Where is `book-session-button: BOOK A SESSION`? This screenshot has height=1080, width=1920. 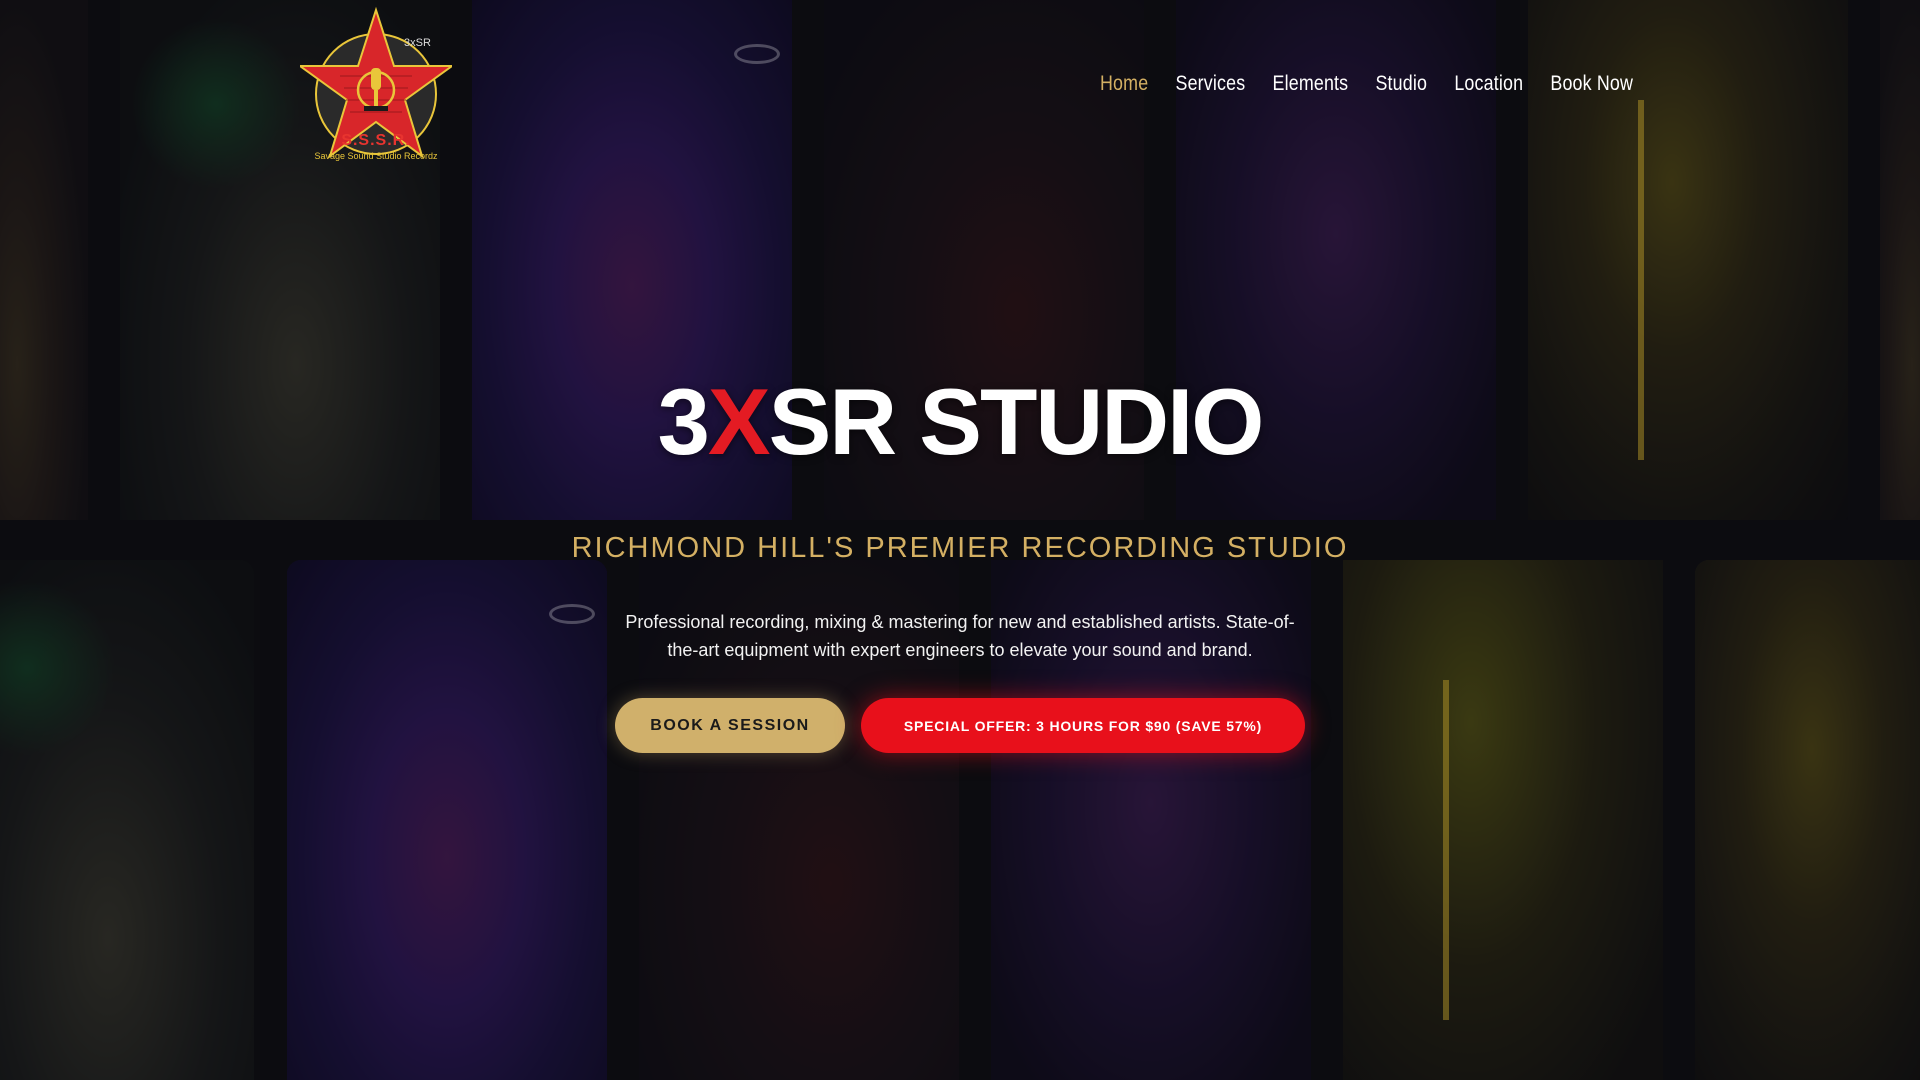
book-session-button: BOOK A SESSION is located at coordinates (730, 725).